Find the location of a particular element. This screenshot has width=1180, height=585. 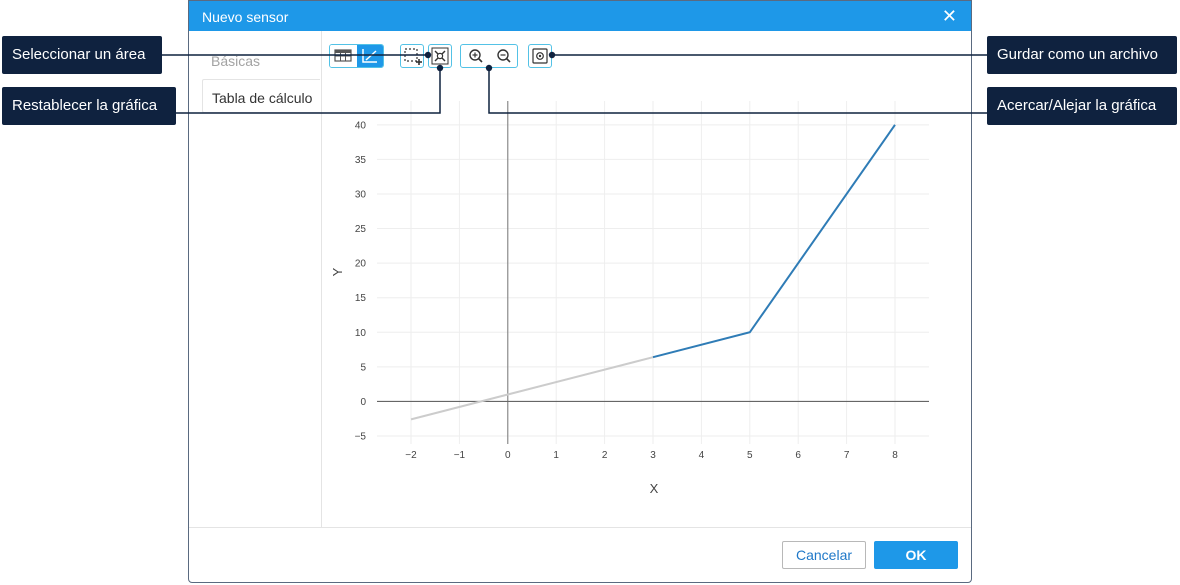

zoom-callout: Acercar/Alejar la gráfica is located at coordinates (1082, 106).